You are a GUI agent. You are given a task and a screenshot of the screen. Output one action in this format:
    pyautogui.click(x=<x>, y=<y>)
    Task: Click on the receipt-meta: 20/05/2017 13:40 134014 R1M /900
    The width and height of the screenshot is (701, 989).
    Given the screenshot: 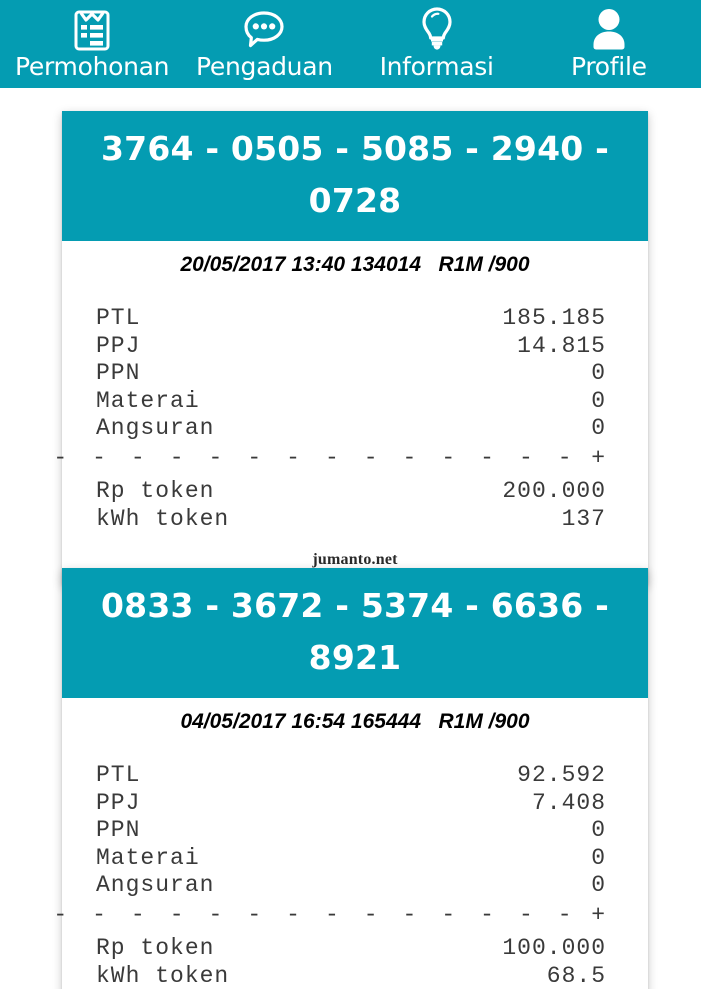 What is the action you would take?
    pyautogui.click(x=355, y=264)
    